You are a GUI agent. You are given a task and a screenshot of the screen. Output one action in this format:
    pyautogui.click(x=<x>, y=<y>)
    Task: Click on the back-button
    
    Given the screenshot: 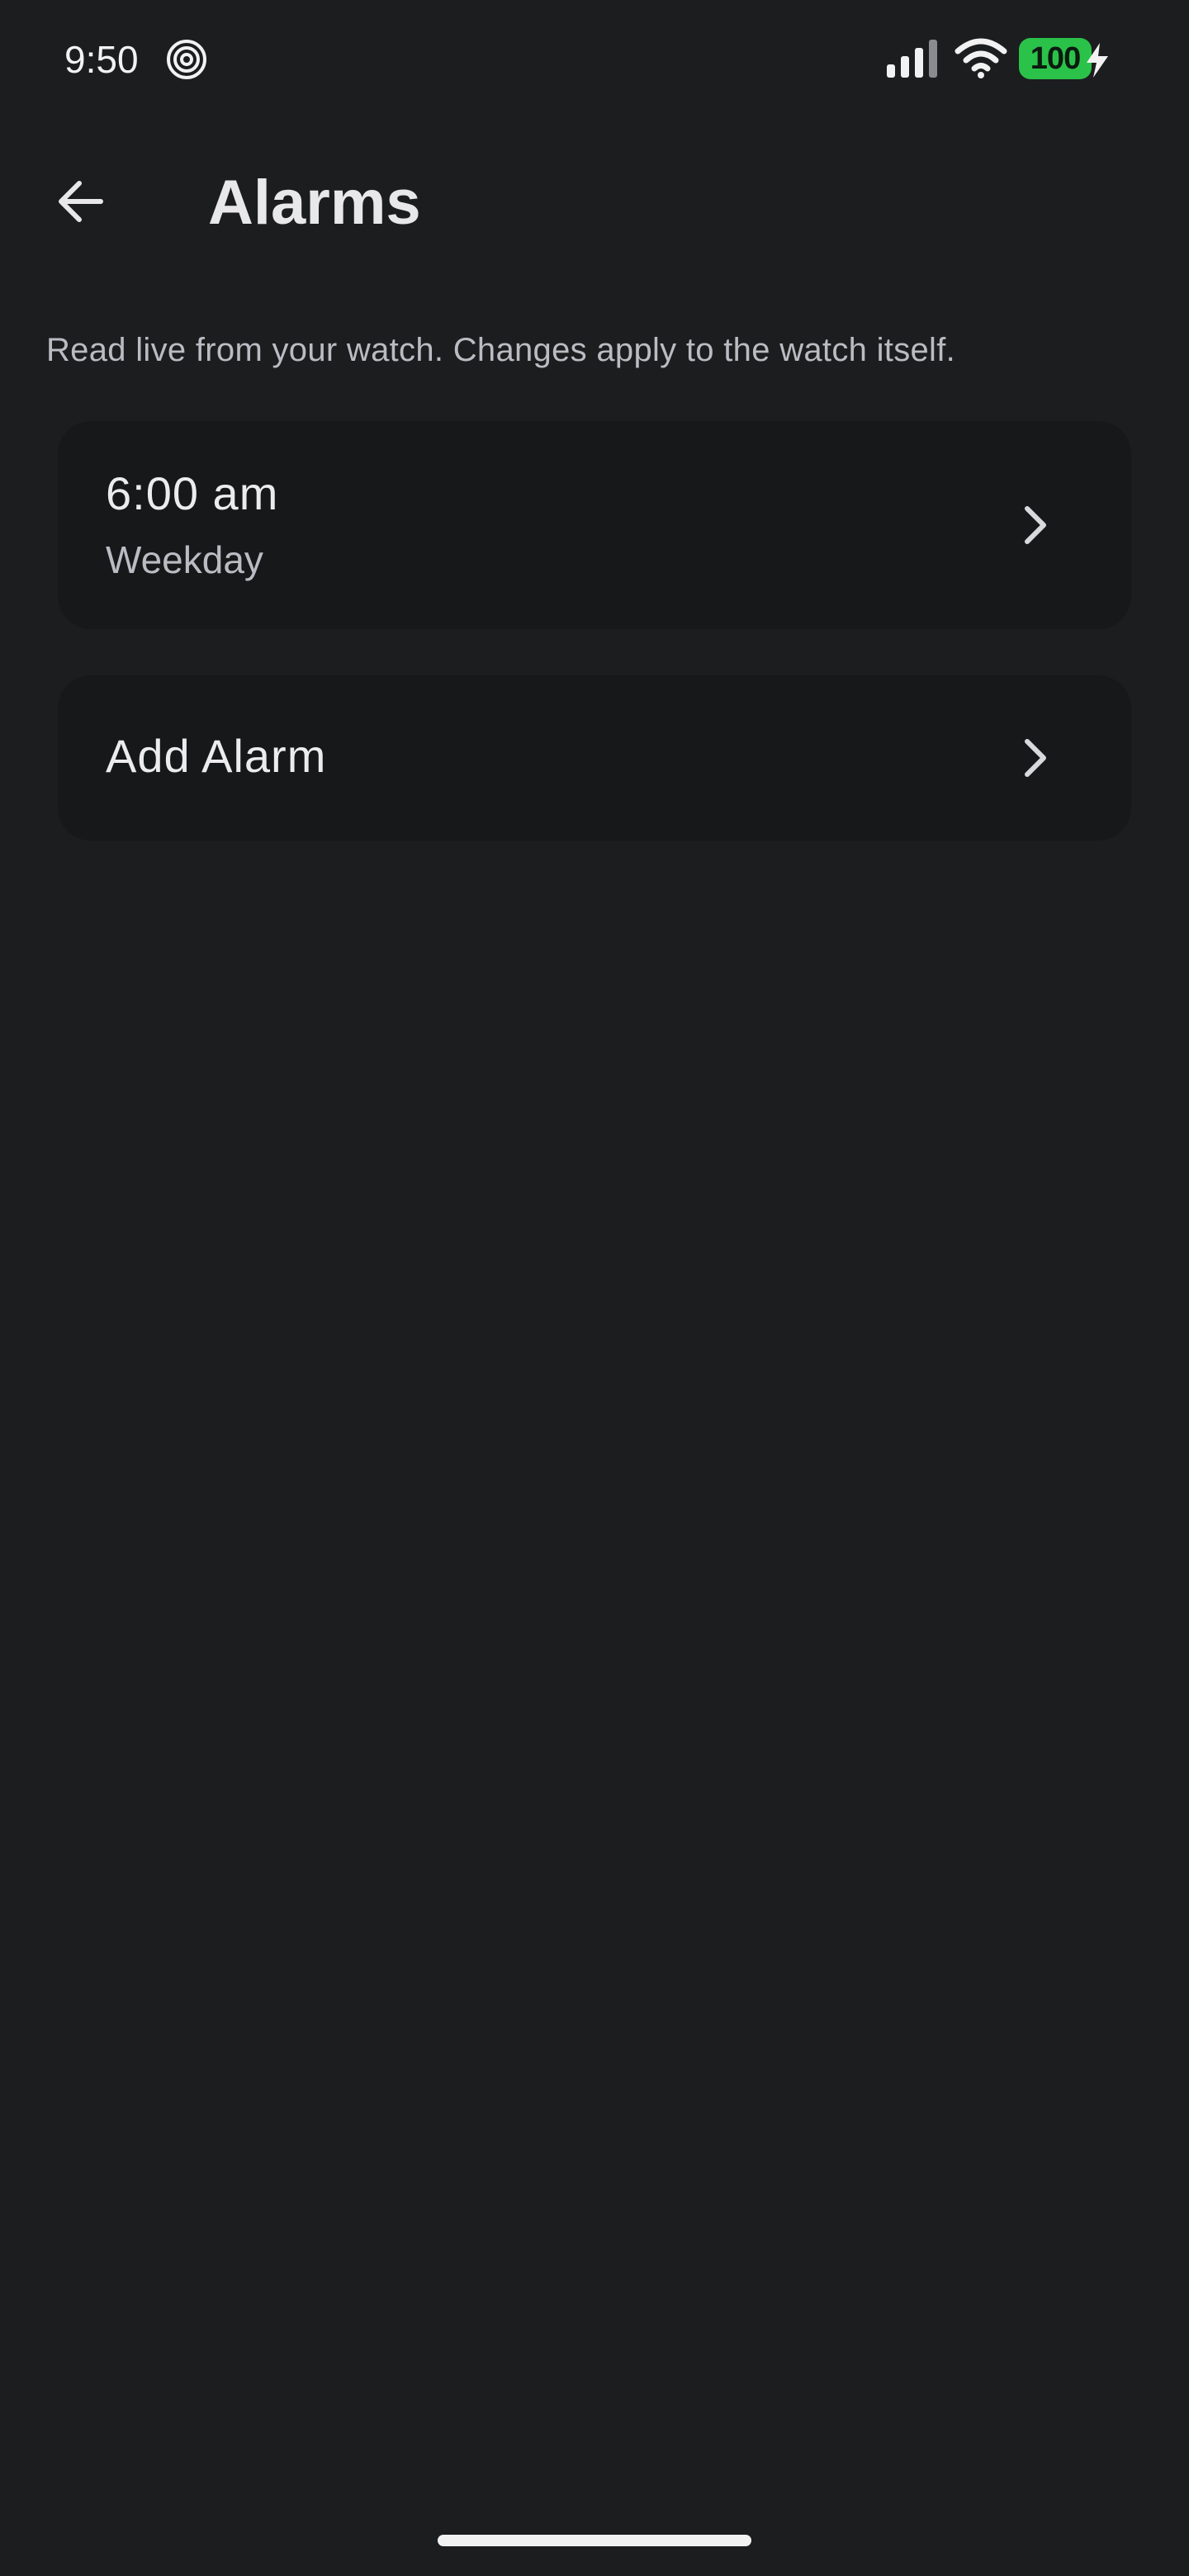 What is the action you would take?
    pyautogui.click(x=81, y=201)
    